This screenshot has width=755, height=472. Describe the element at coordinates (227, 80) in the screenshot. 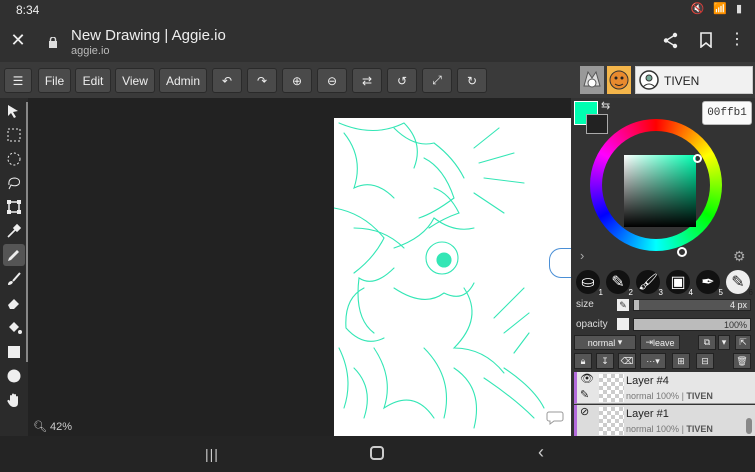

I see `undo-icon: ↶` at that location.